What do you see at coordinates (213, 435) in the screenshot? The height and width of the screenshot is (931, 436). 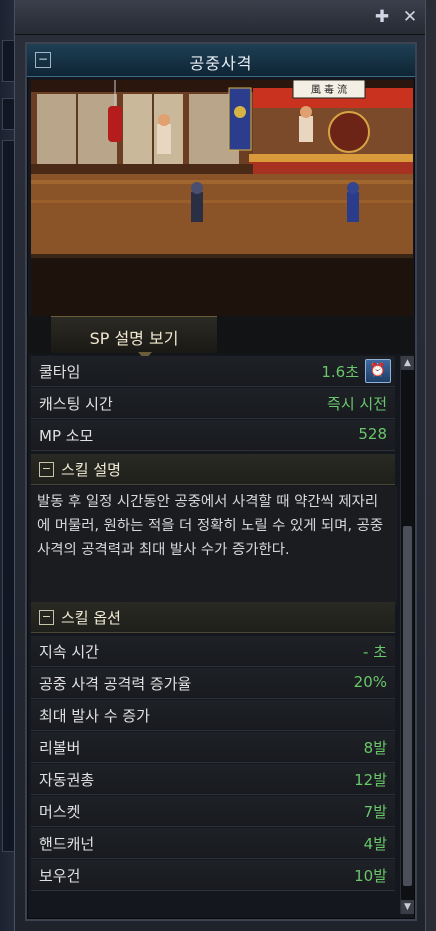 I see `stat-row-mp-cost: MP 소모 528` at bounding box center [213, 435].